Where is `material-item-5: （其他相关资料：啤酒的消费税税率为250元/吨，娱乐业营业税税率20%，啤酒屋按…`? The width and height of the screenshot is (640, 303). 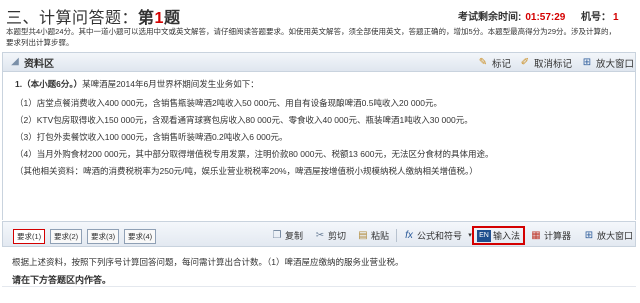
material-item-5: （其他相关资料：啤酒的消费税税率为250元/吨，娱乐业营业税税率20%，啤酒屋按… is located at coordinates (246, 171).